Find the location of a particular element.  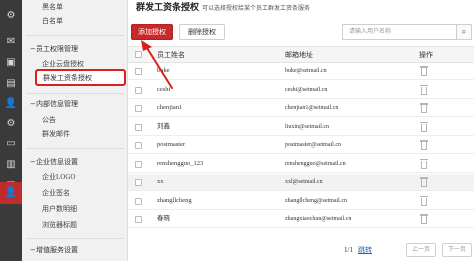

address-book-icon: ▥ is located at coordinates (11, 165).